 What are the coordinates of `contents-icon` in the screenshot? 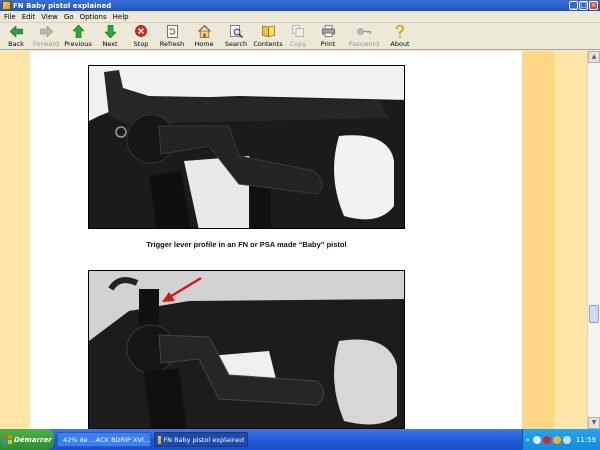 It's located at (268, 31).